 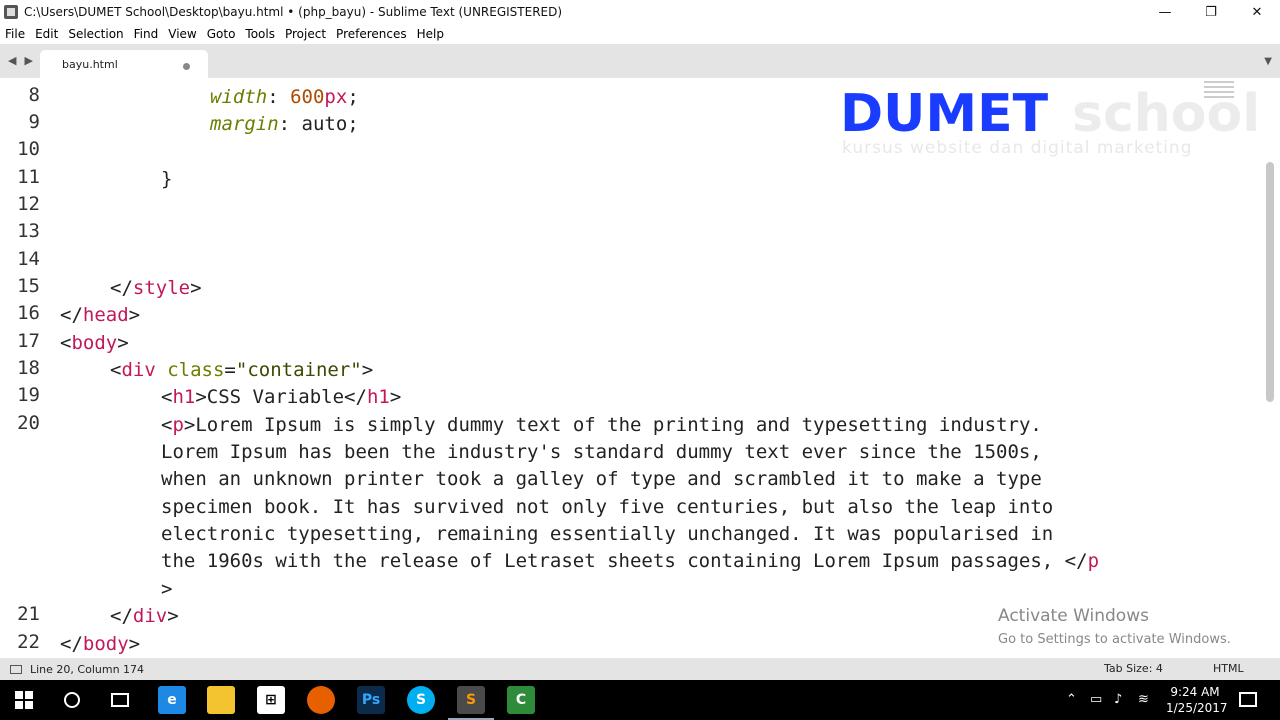 What do you see at coordinates (640, 61) in the screenshot?
I see `tab-bar: ◀ ▶ bayu.html ▼` at bounding box center [640, 61].